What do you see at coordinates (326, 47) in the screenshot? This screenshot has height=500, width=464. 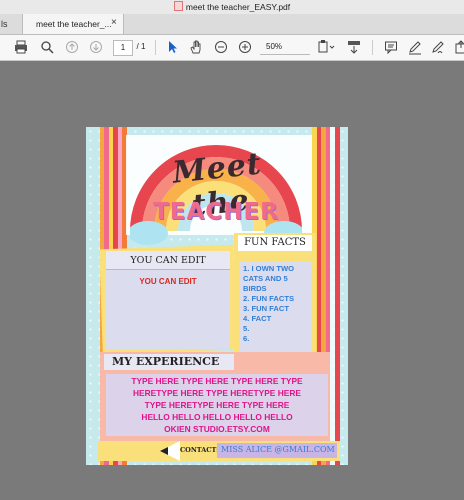 I see `fit-page-icon` at bounding box center [326, 47].